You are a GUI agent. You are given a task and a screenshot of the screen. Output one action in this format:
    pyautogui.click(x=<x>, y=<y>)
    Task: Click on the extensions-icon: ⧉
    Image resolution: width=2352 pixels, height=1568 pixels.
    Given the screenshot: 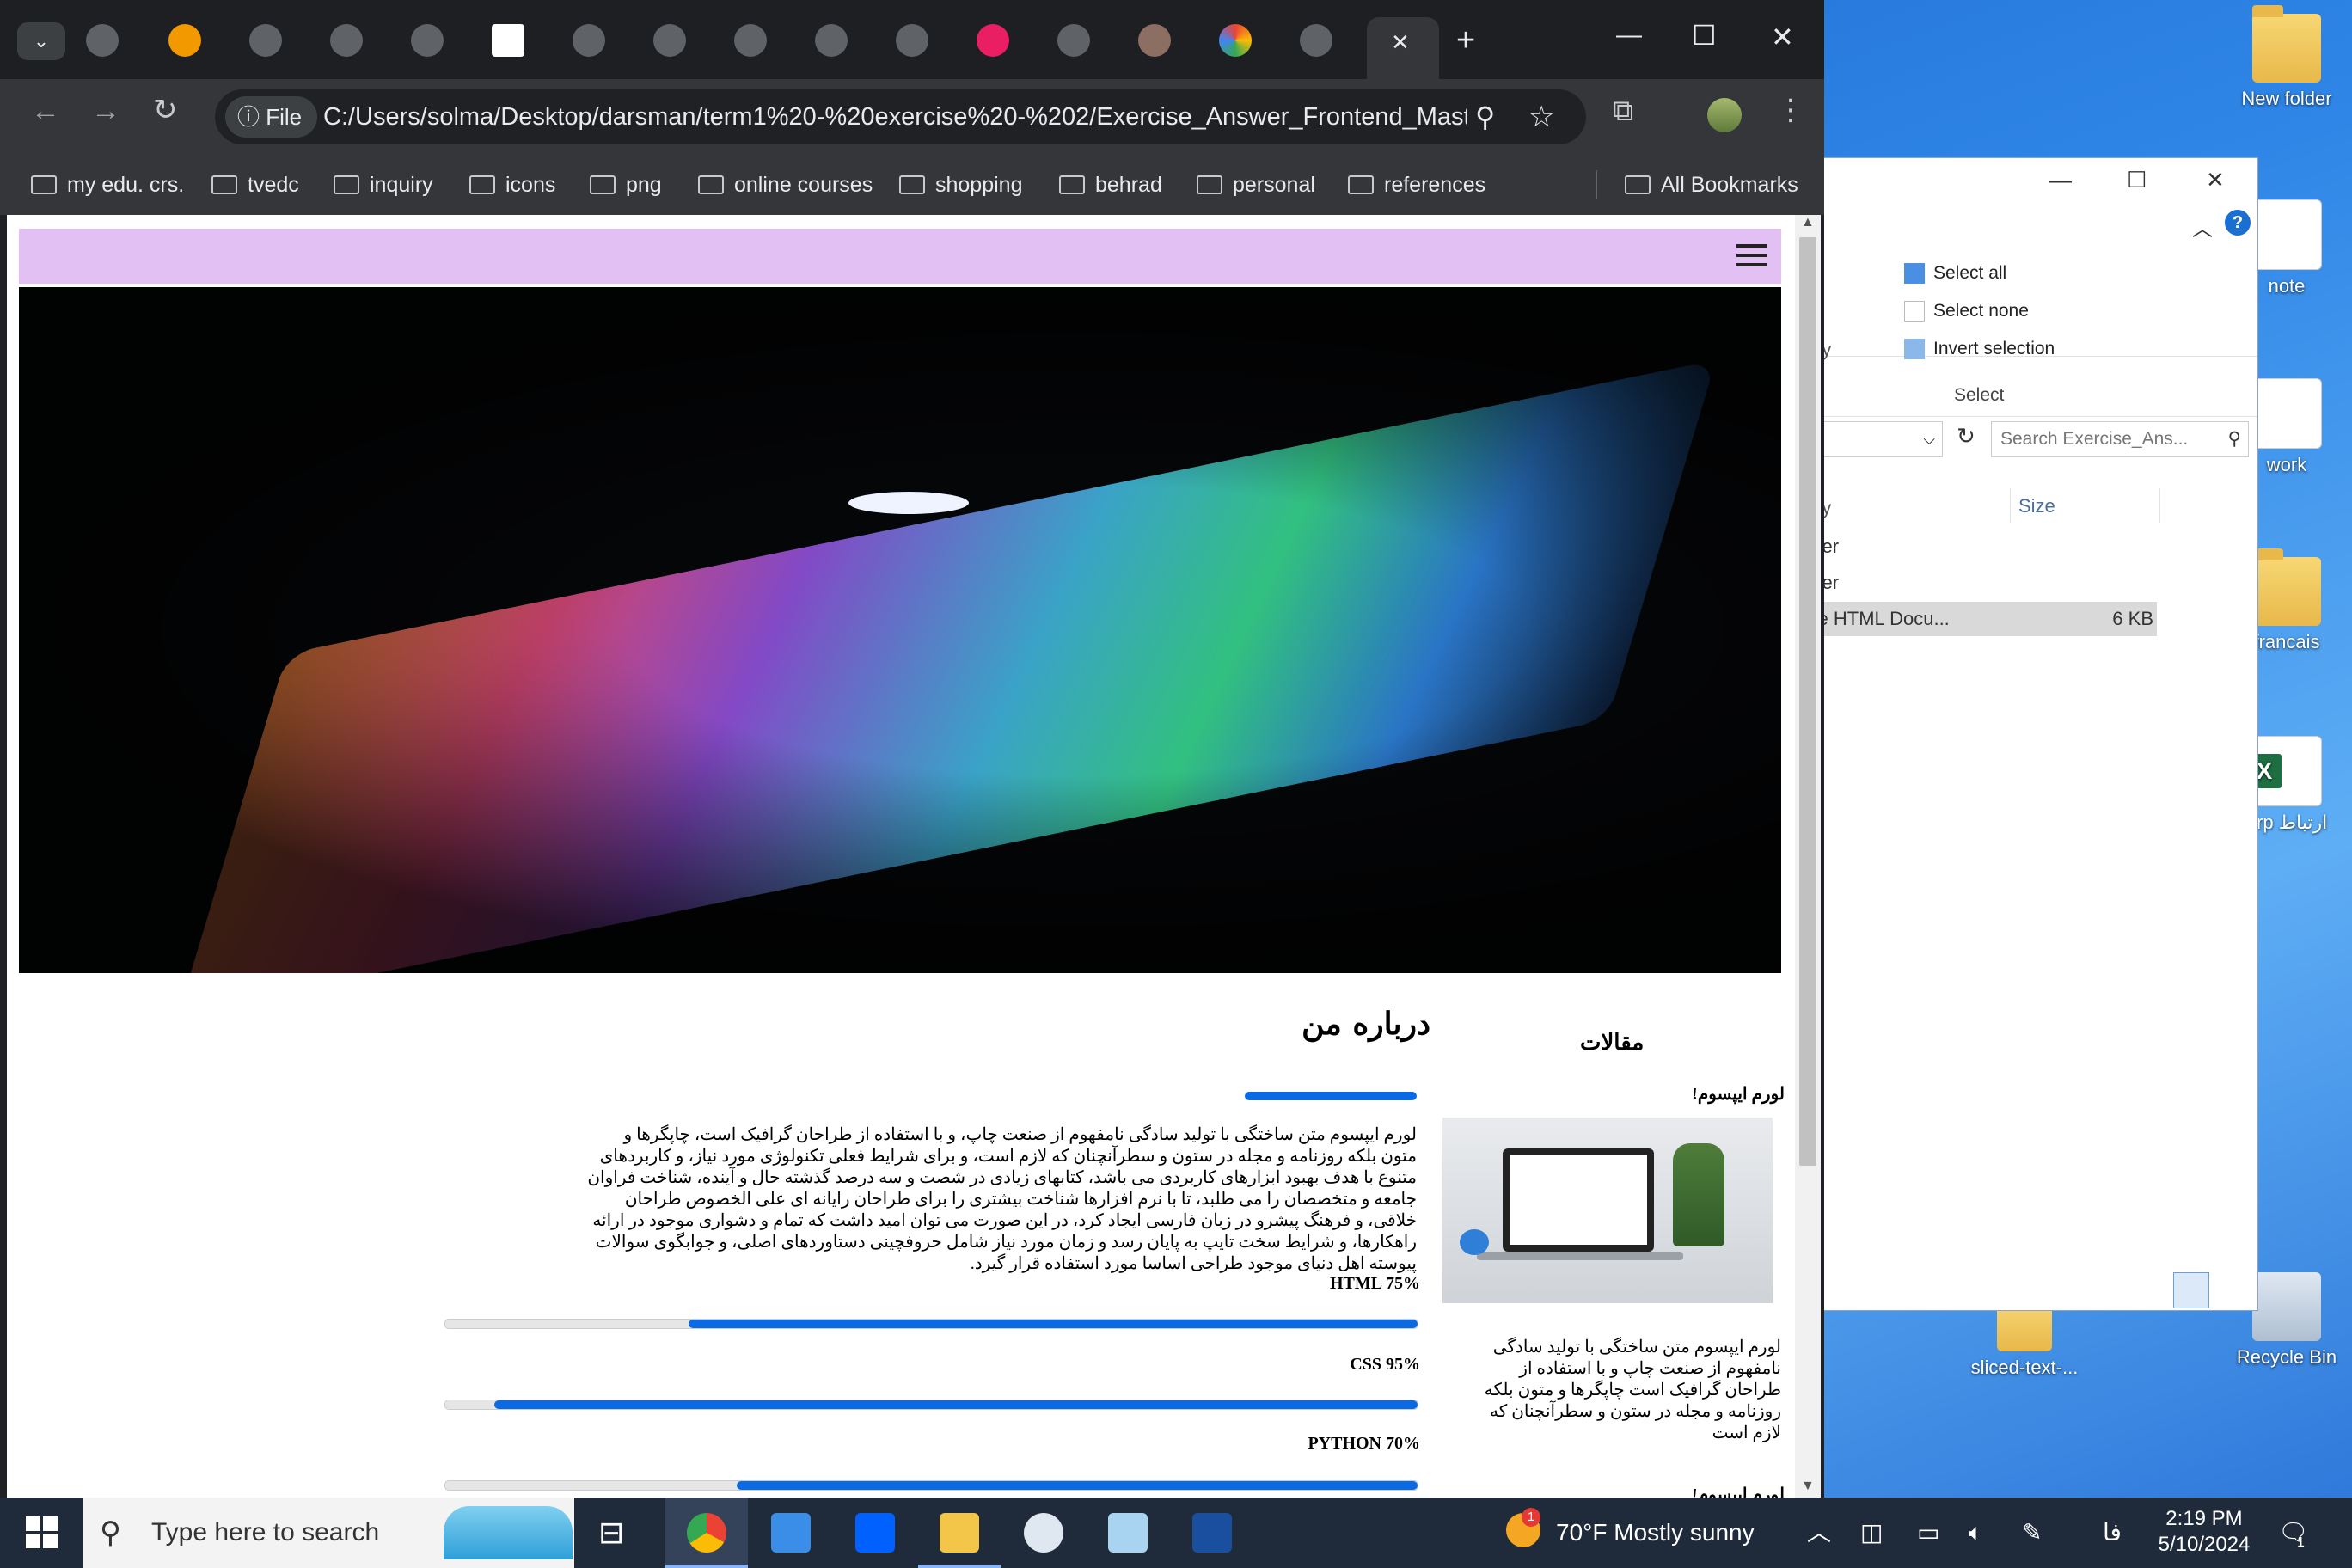 What is the action you would take?
    pyautogui.click(x=1623, y=111)
    